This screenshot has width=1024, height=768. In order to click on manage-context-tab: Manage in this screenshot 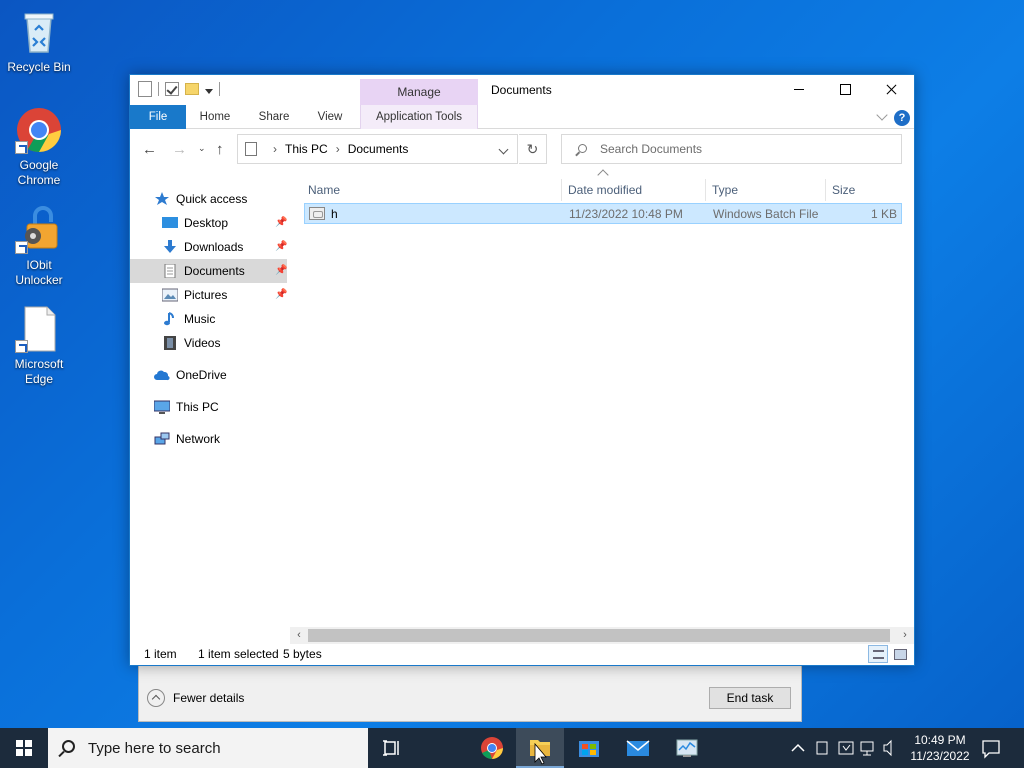, I will do `click(419, 92)`.